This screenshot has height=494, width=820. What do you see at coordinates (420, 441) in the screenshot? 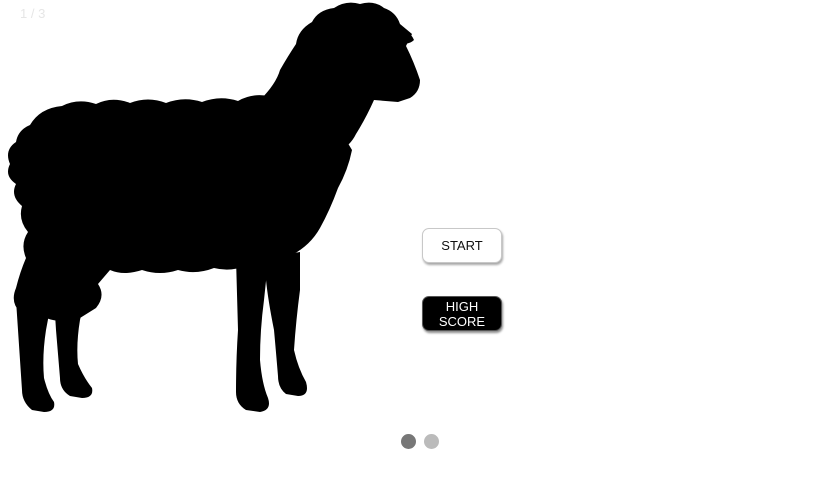
I see `pagination-dots` at bounding box center [420, 441].